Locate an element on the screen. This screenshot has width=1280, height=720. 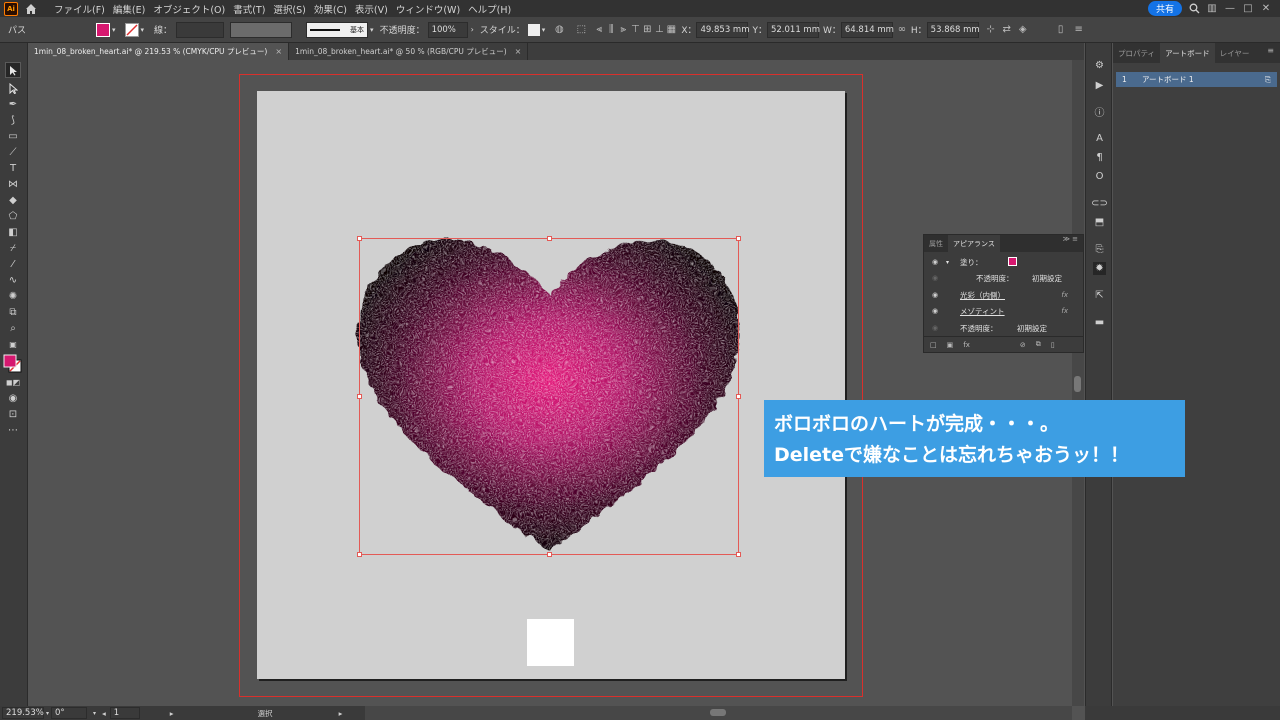
prev-artboard-icon: ◂ is located at coordinates (104, 713).